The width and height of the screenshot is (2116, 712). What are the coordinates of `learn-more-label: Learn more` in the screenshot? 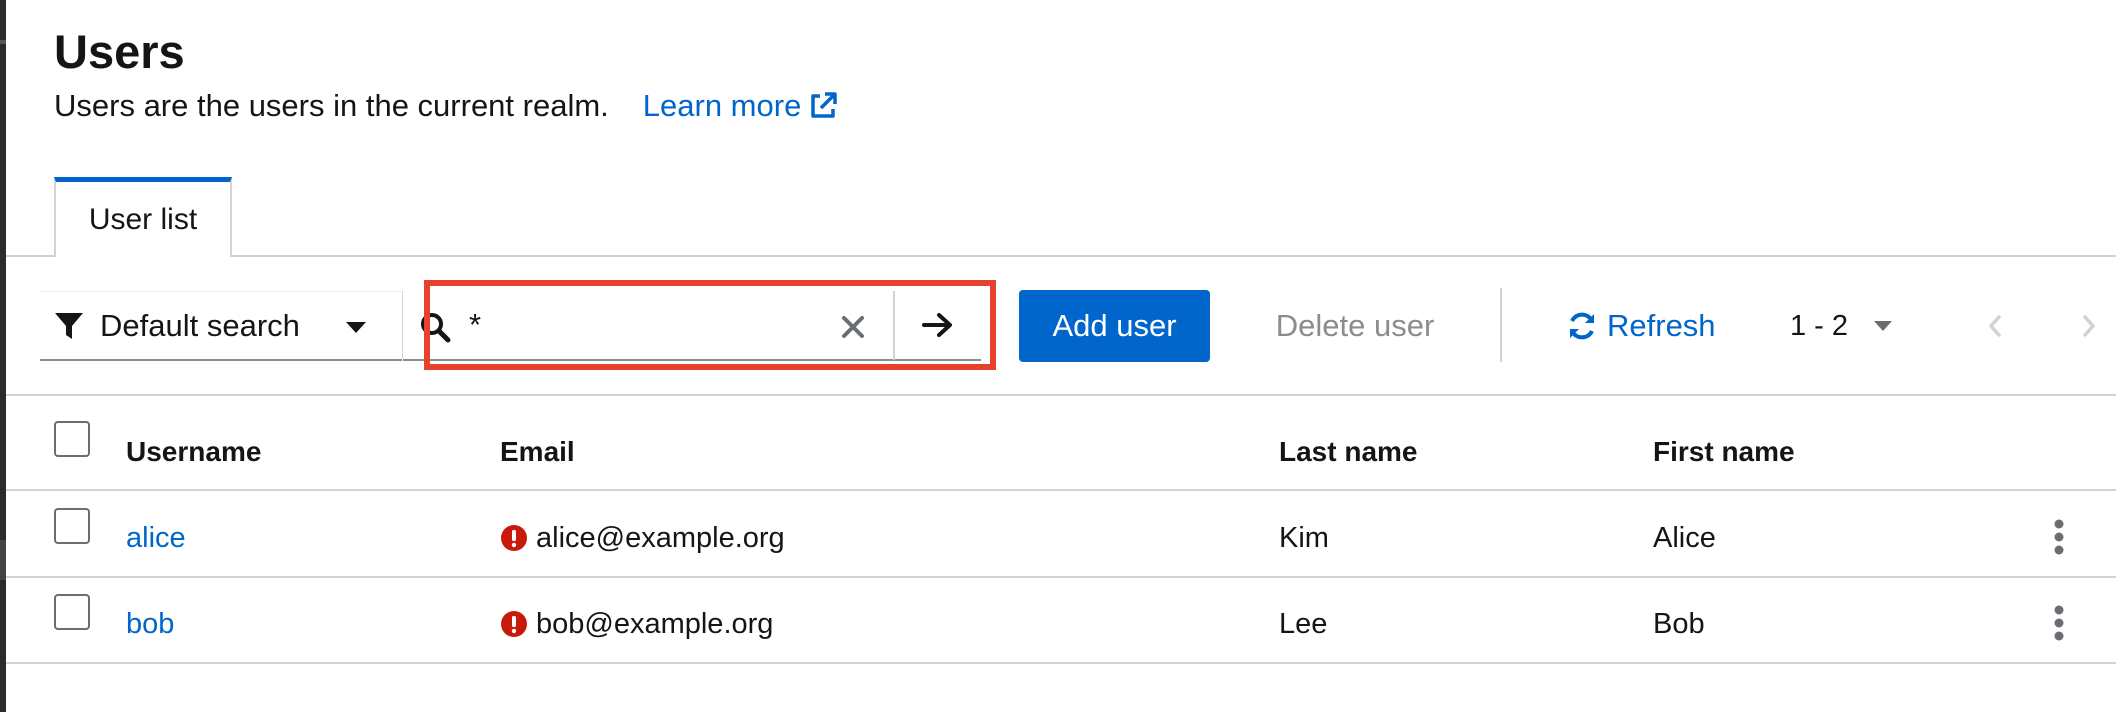 It's located at (722, 105).